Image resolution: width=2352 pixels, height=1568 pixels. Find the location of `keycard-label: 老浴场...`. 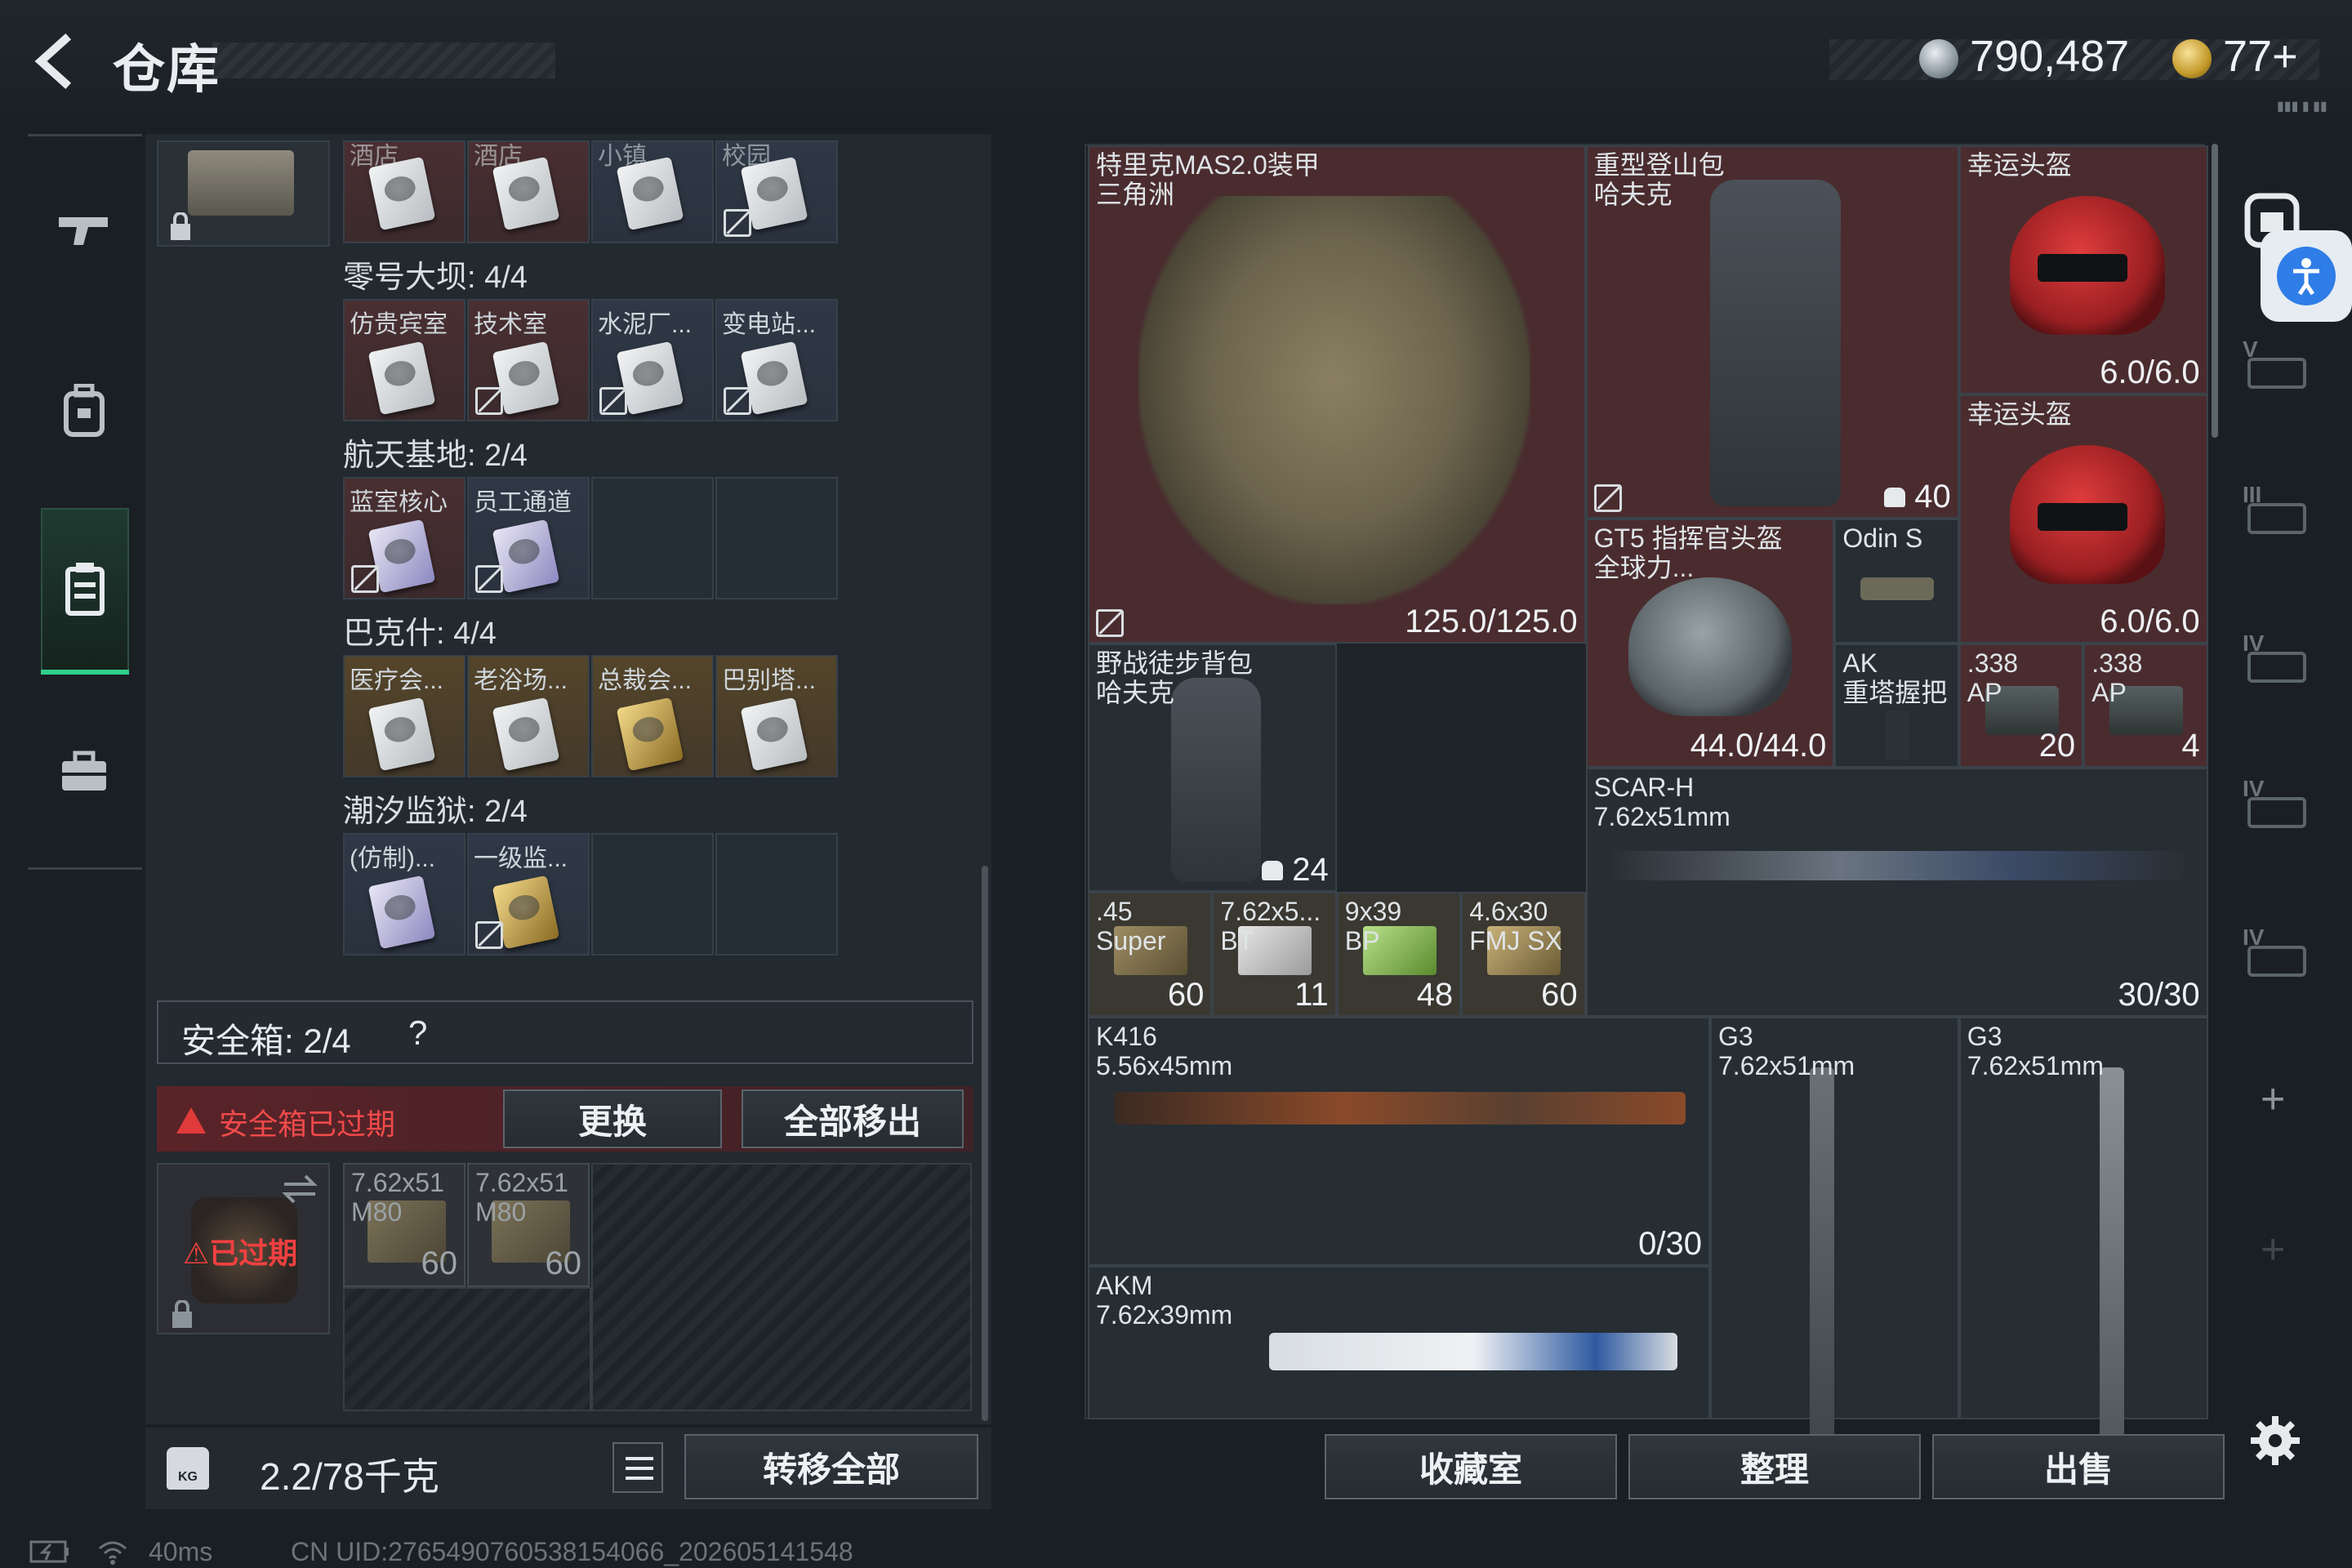

keycard-label: 老浴场... is located at coordinates (521, 680).